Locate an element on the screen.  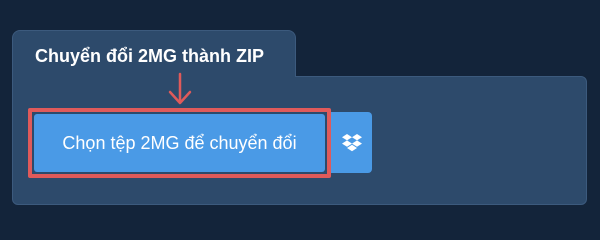
choose-file-button: Chọn tệp 2MG để chuyển đổi is located at coordinates (179, 143).